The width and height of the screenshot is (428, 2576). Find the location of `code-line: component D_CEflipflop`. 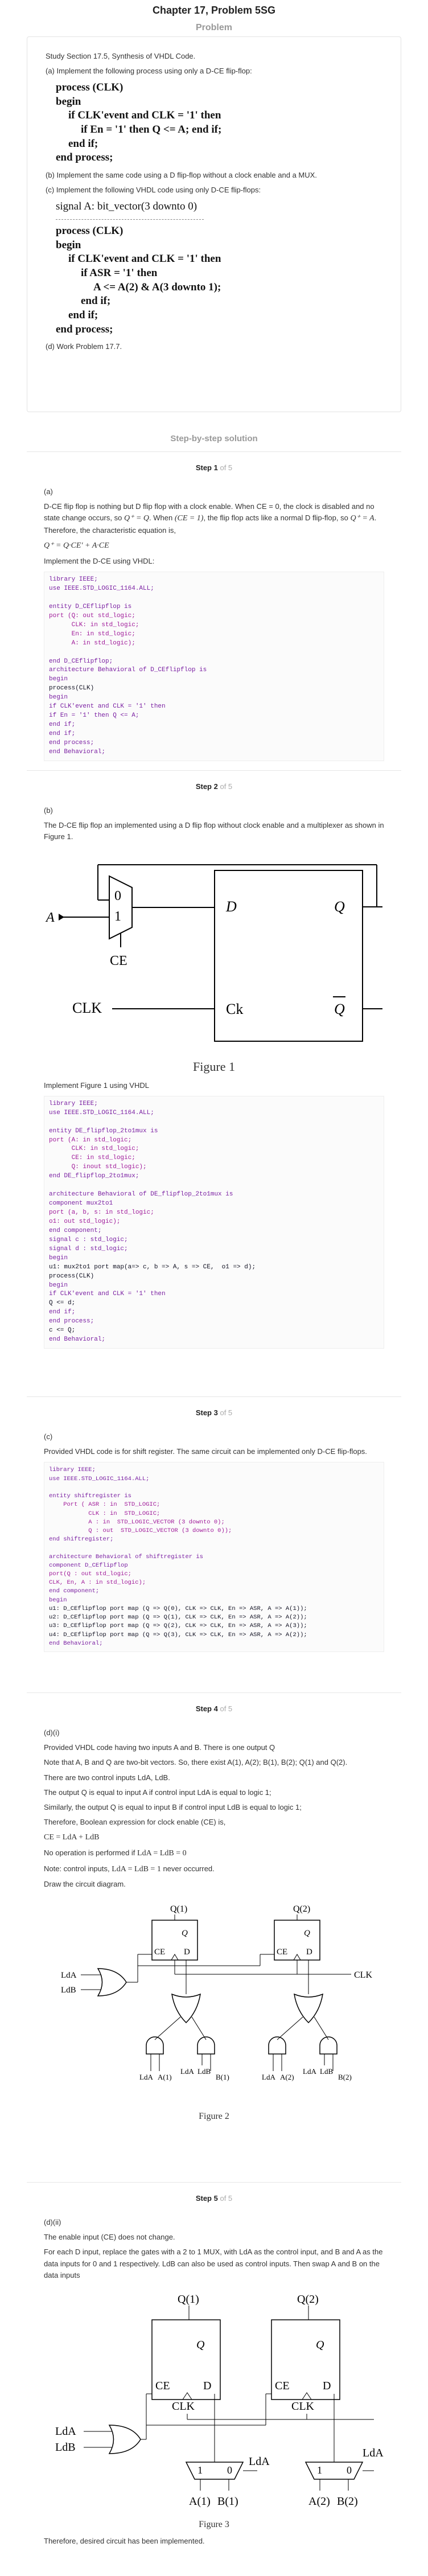

code-line: component D_CEflipflop is located at coordinates (88, 1565).